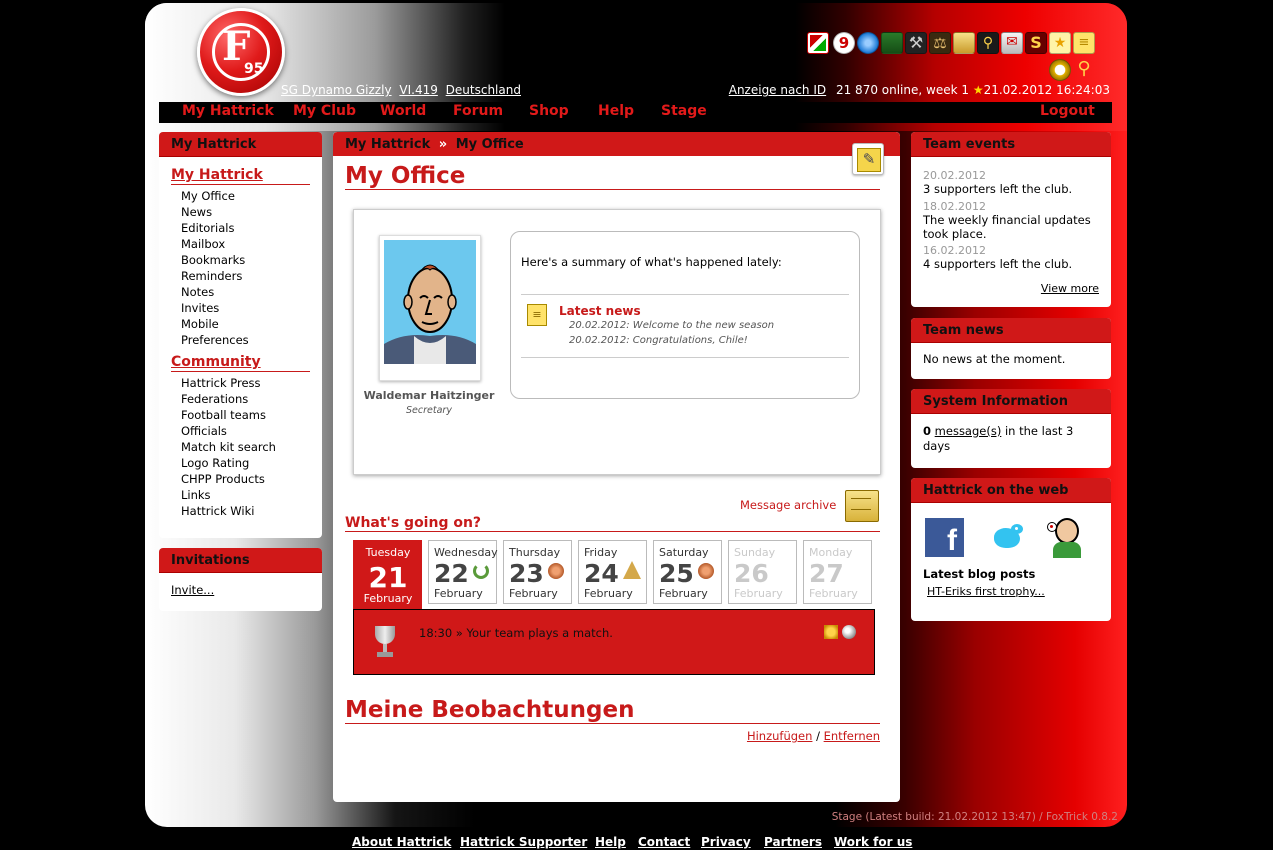 The width and height of the screenshot is (1273, 850). What do you see at coordinates (658, 340) in the screenshot?
I see `news-item: 20.02.2012: Congratulations, Chile!` at bounding box center [658, 340].